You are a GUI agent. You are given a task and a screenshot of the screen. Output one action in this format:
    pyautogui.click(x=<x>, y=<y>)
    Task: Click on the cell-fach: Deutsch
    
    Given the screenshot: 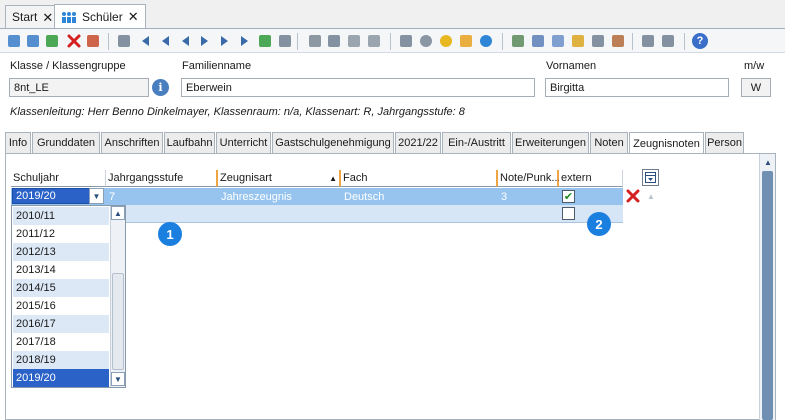 What is the action you would take?
    pyautogui.click(x=419, y=196)
    